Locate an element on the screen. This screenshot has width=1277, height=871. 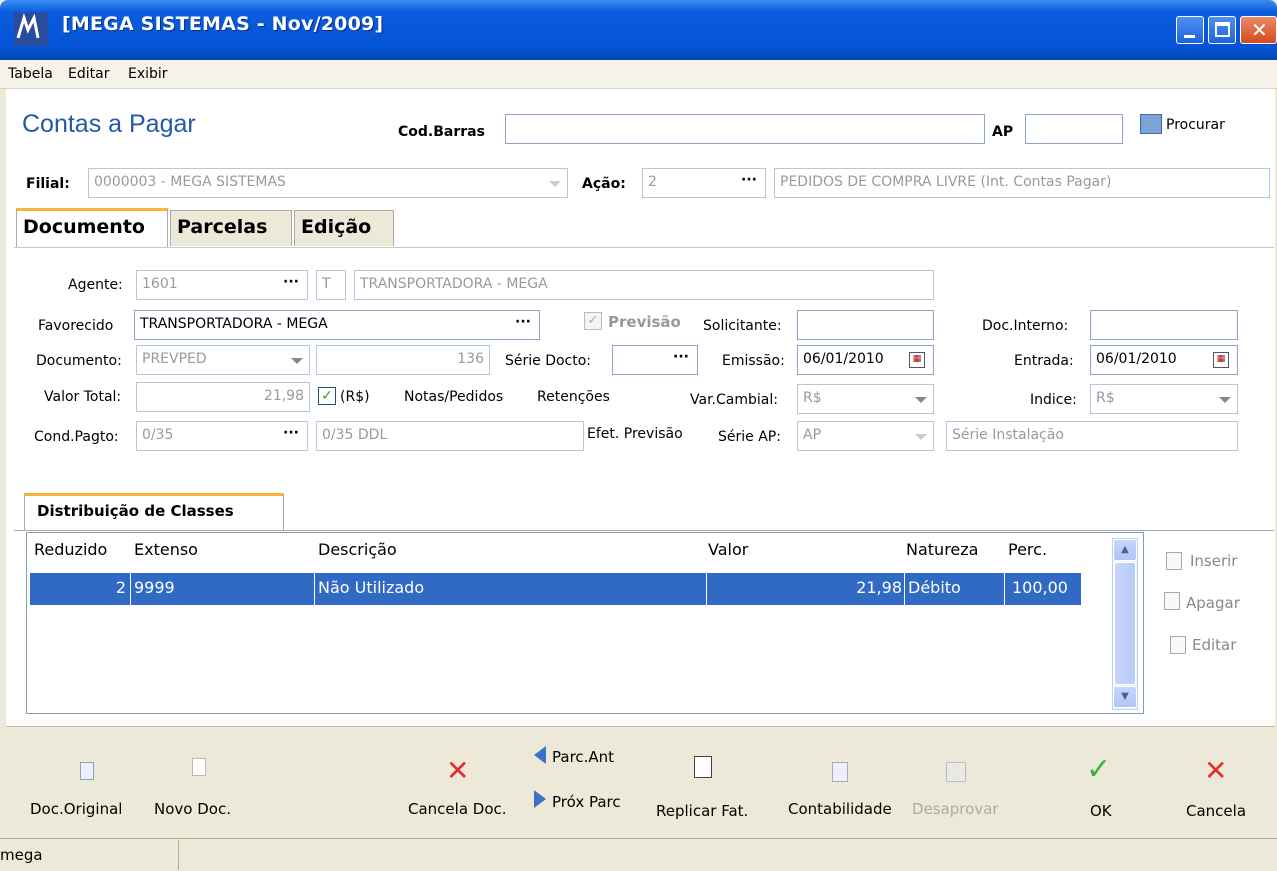
new-document-icon is located at coordinates (199, 767).